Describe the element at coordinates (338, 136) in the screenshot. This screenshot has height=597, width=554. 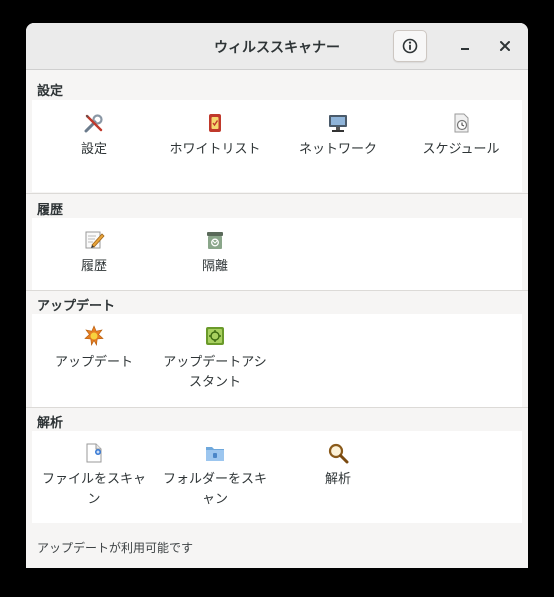
I see `tile-network: ネットワーク` at that location.